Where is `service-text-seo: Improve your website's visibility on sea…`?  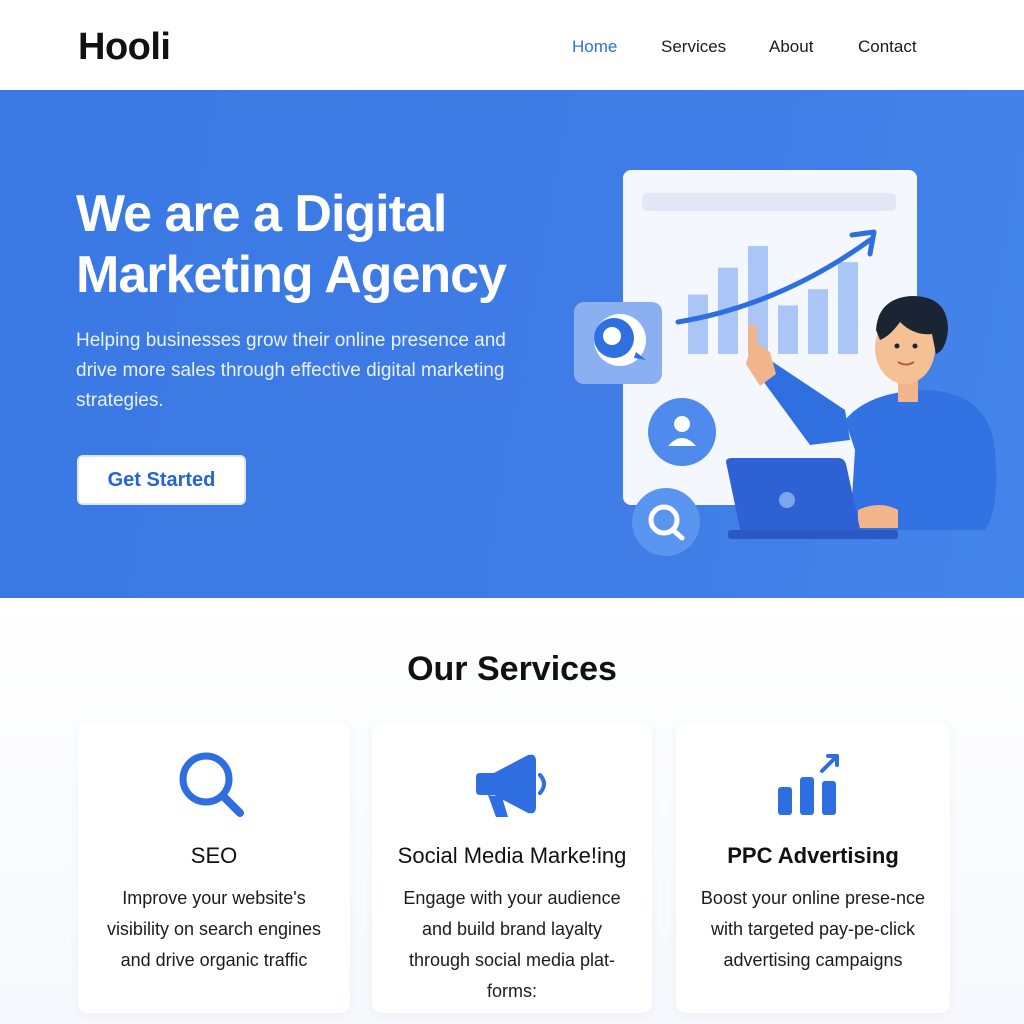 service-text-seo: Improve your website's visibility on sea… is located at coordinates (214, 929).